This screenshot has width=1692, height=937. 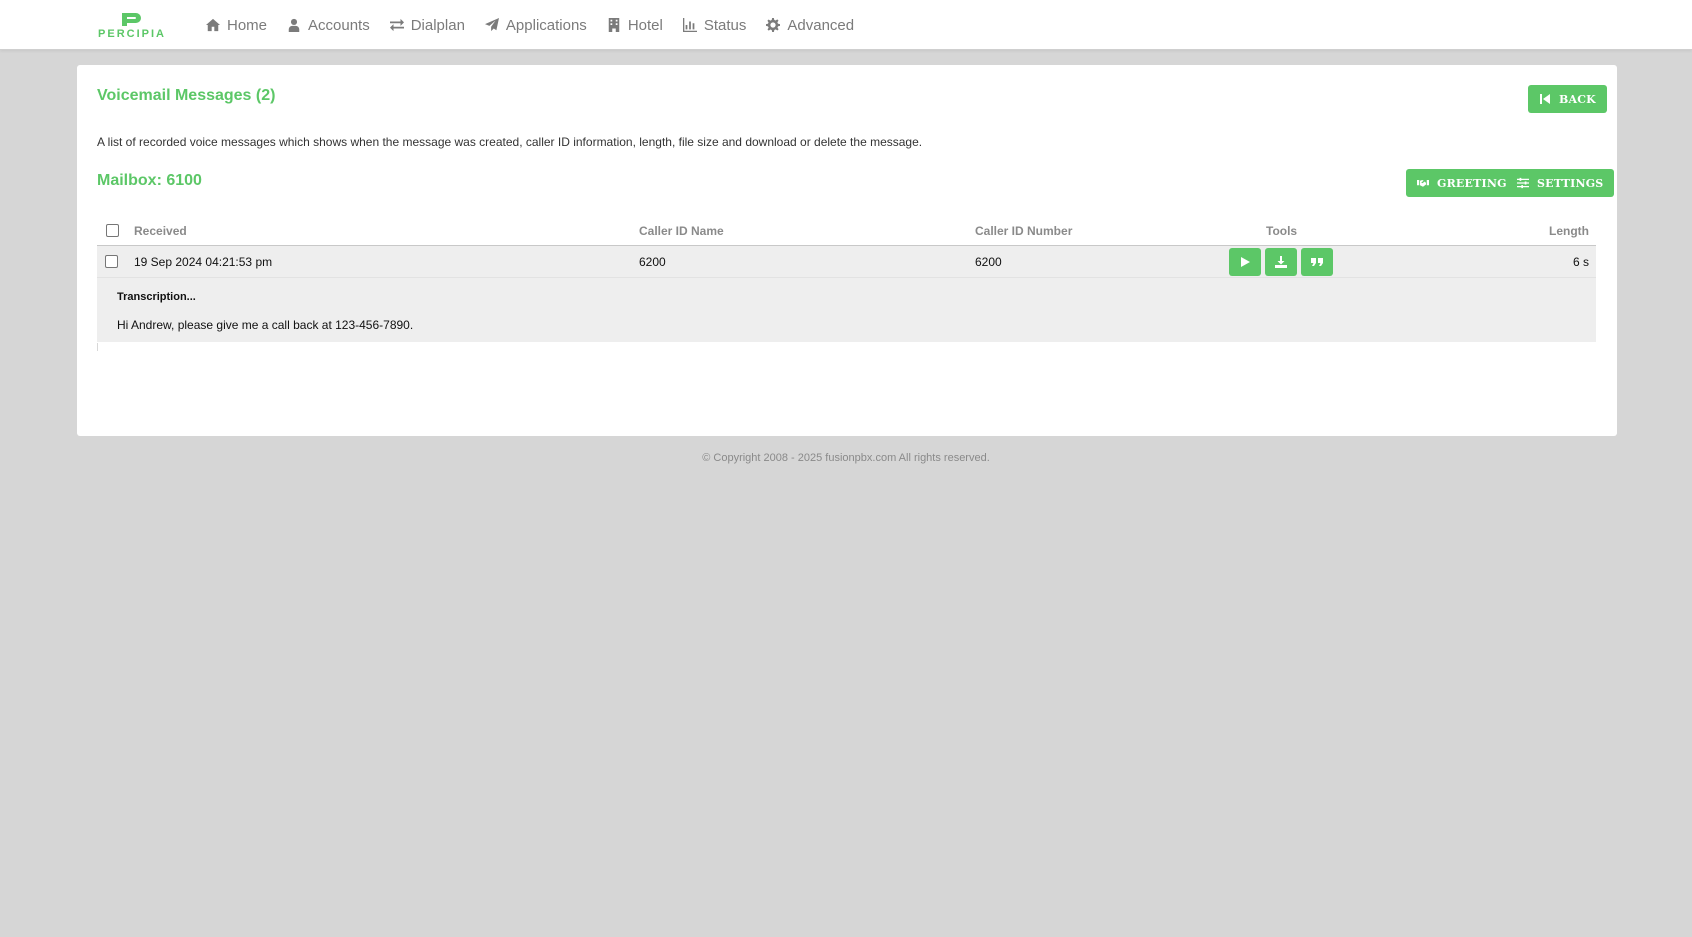 What do you see at coordinates (160, 231) in the screenshot?
I see `column-received: Received` at bounding box center [160, 231].